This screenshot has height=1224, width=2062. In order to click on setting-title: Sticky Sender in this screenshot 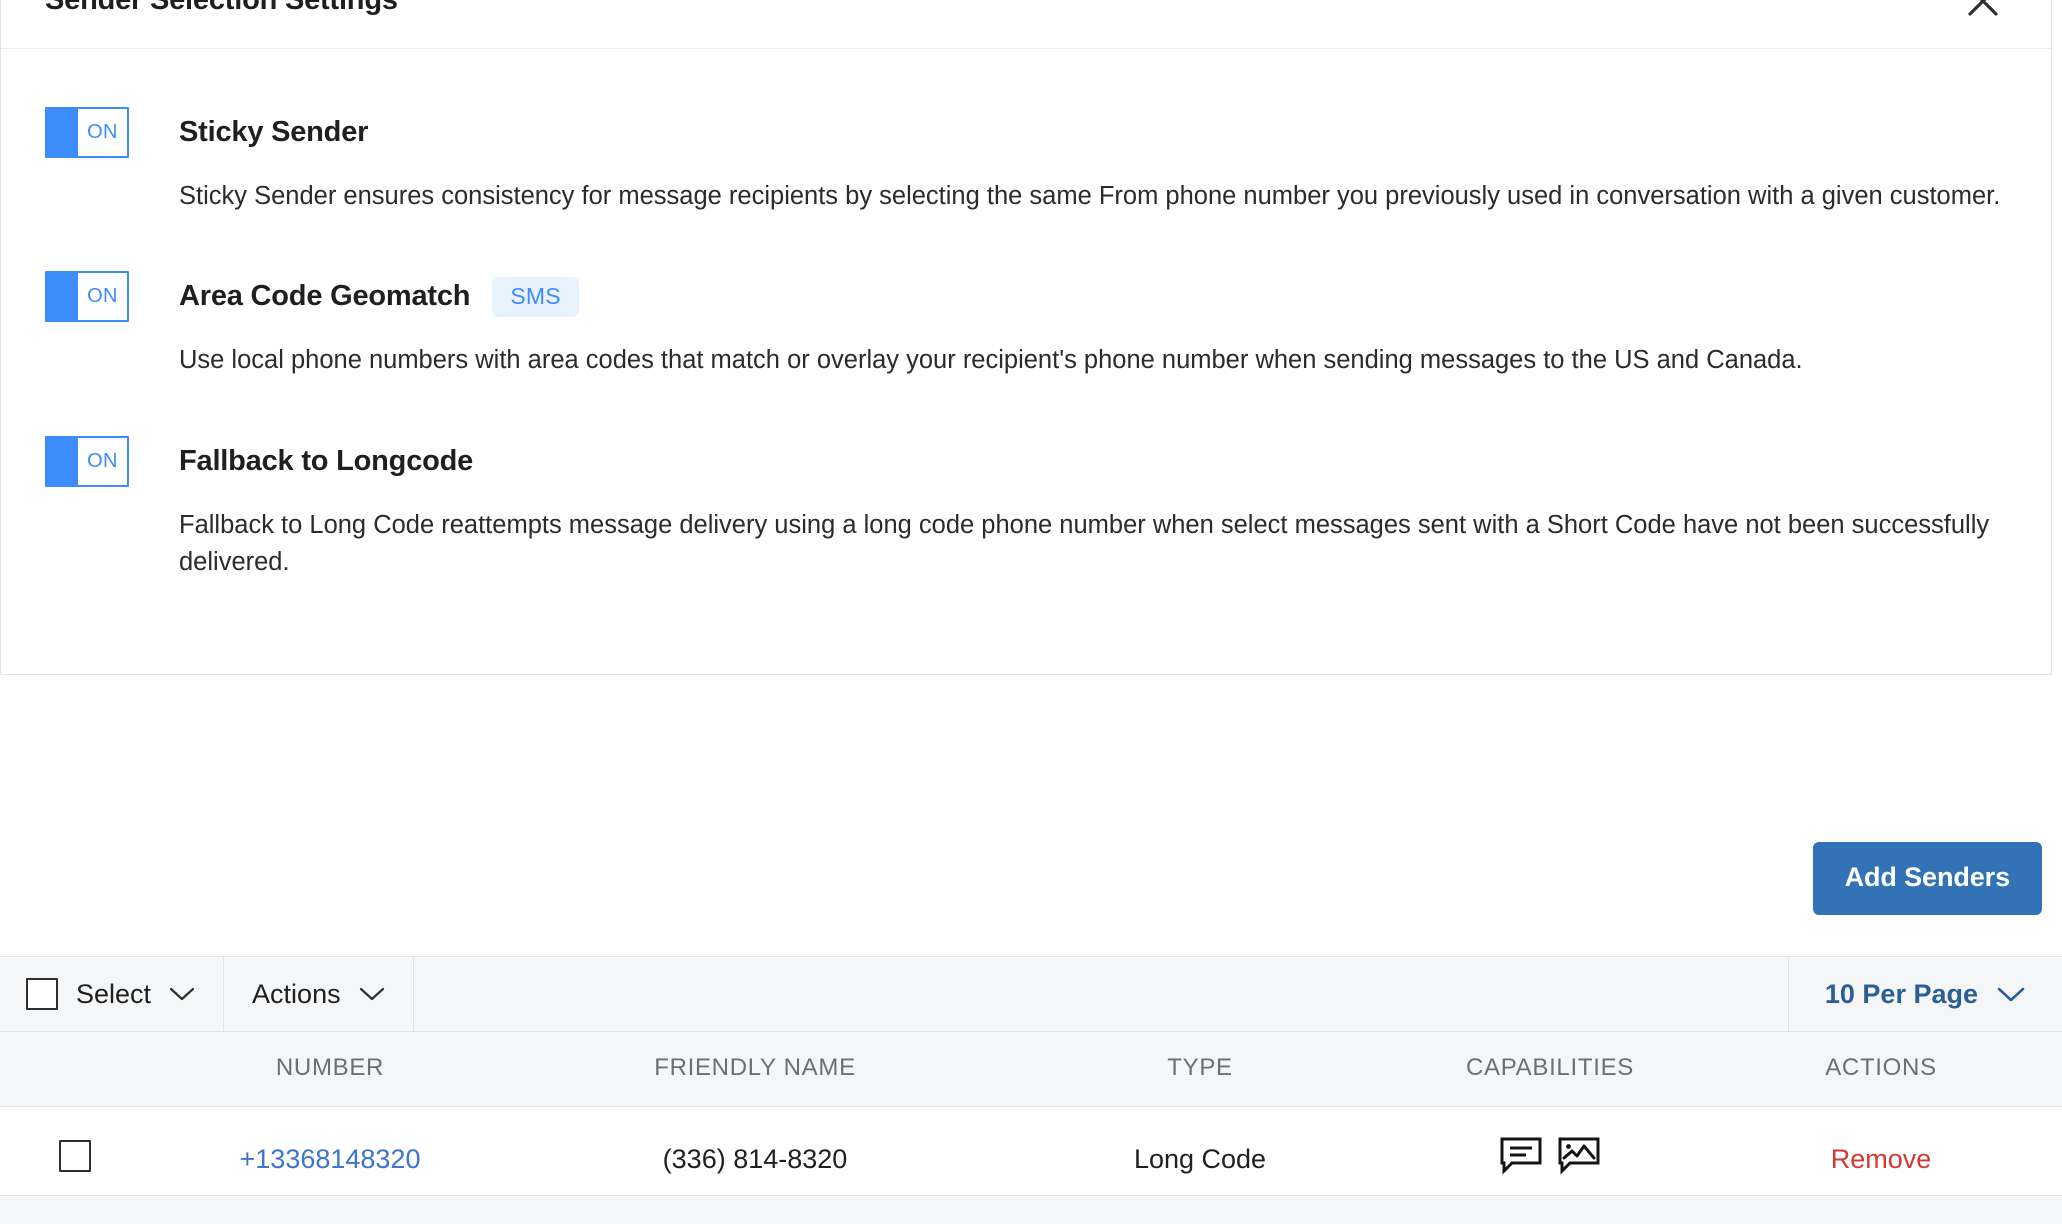, I will do `click(274, 132)`.